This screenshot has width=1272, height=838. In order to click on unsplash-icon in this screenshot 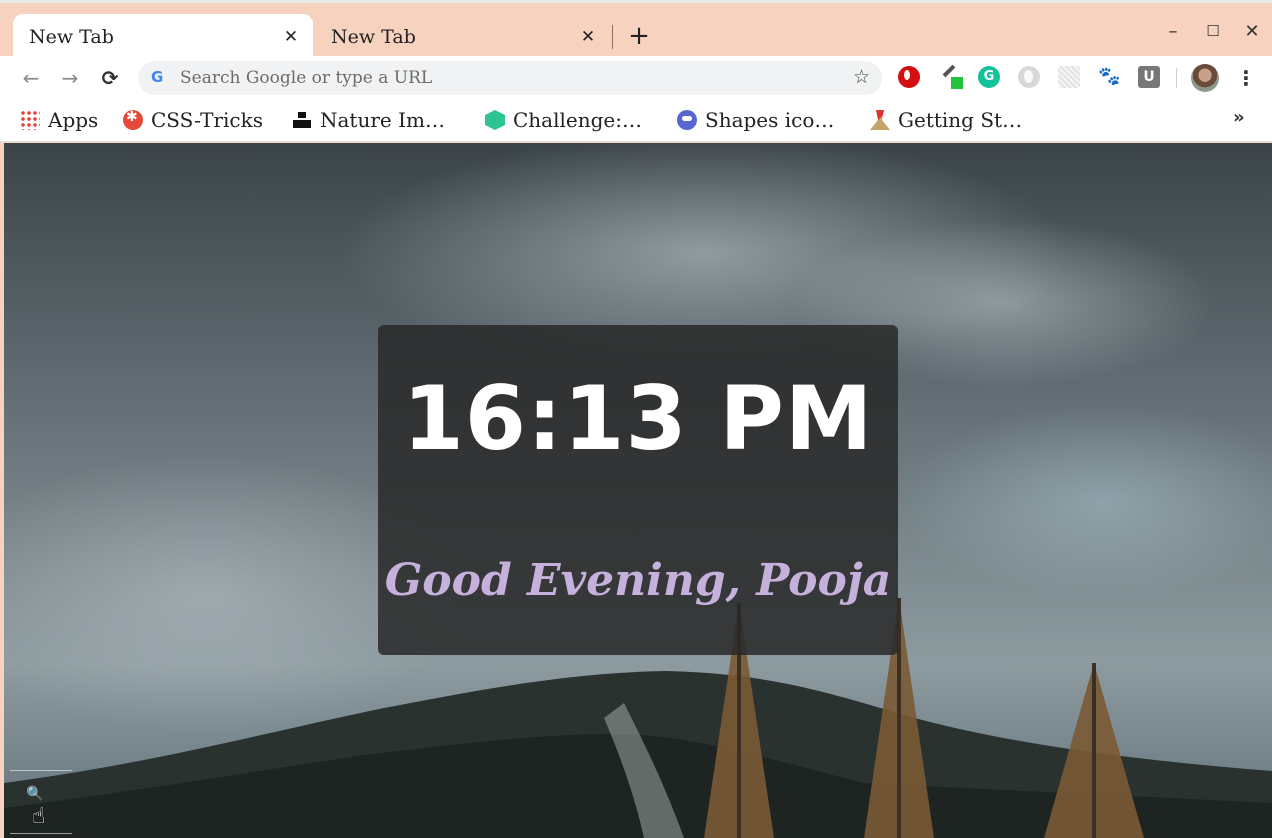, I will do `click(302, 120)`.